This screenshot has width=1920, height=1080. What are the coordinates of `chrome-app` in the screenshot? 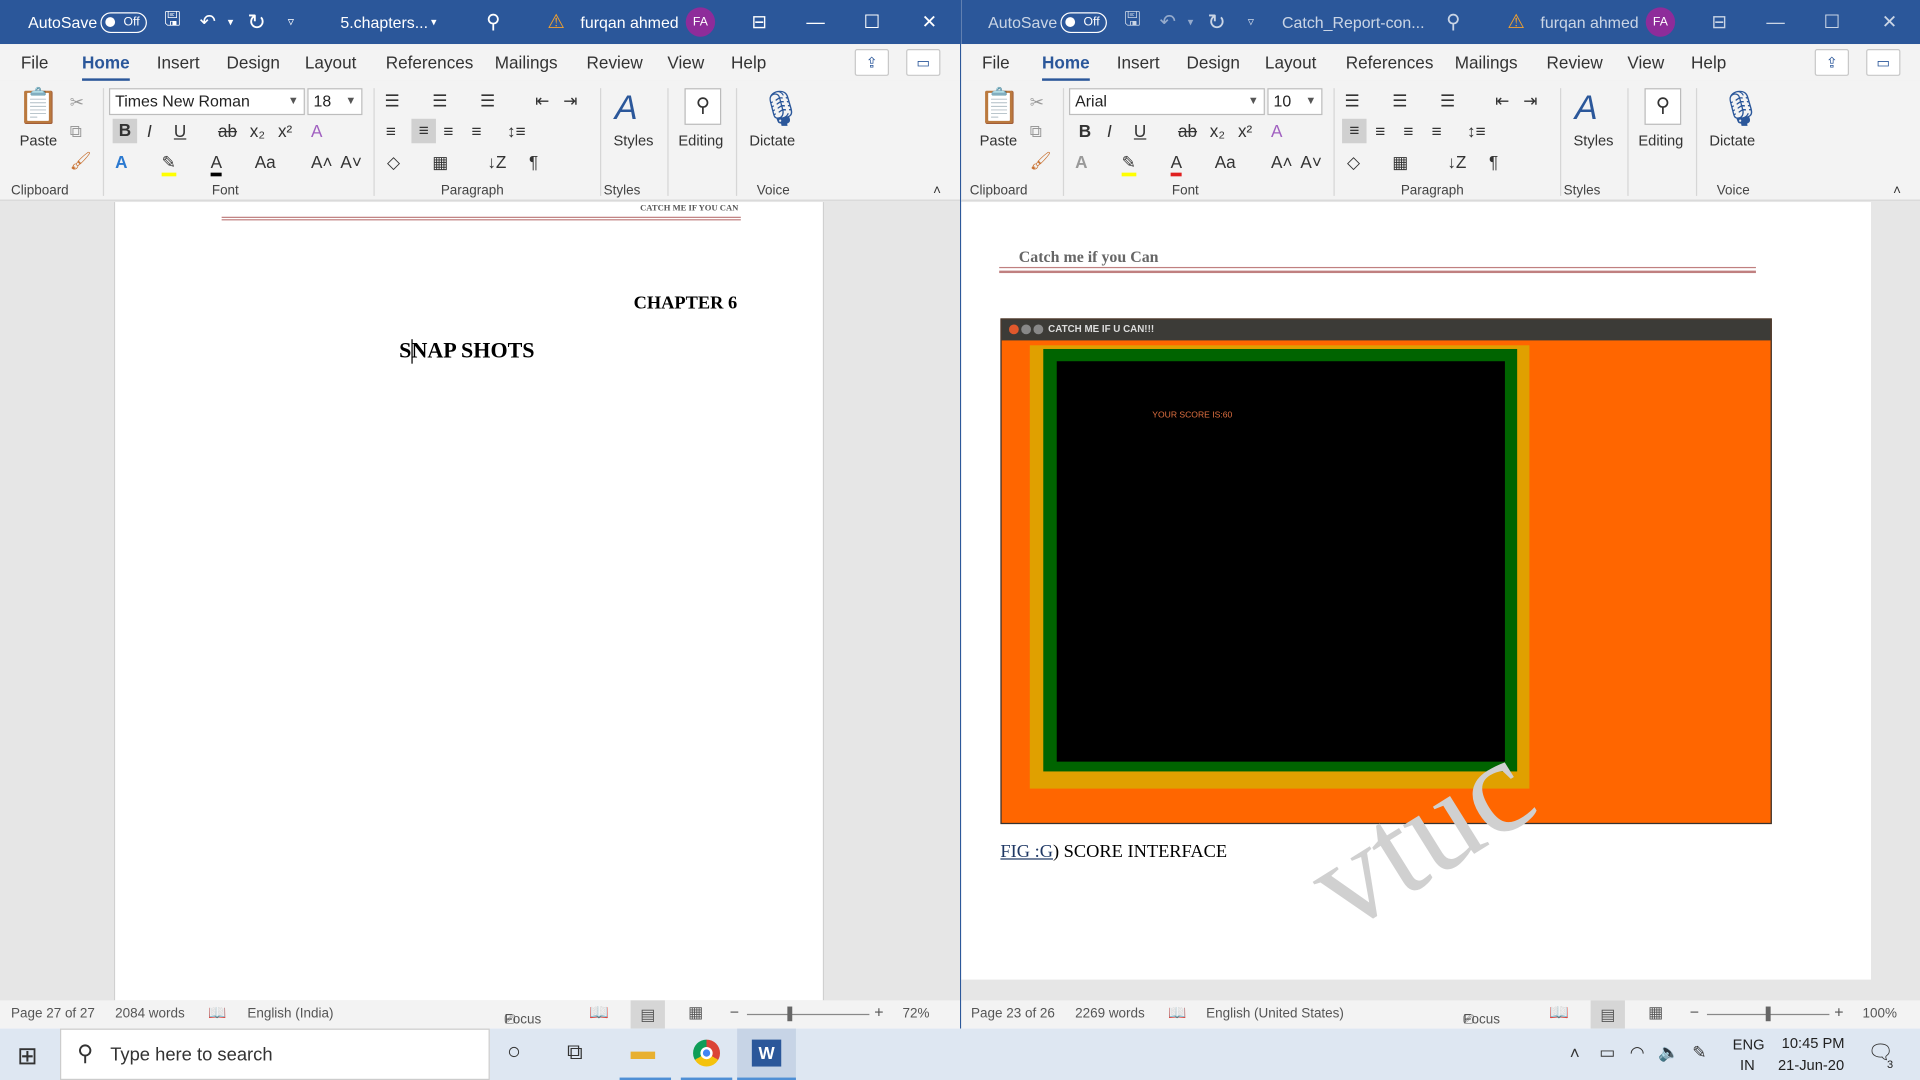 It's located at (706, 1054).